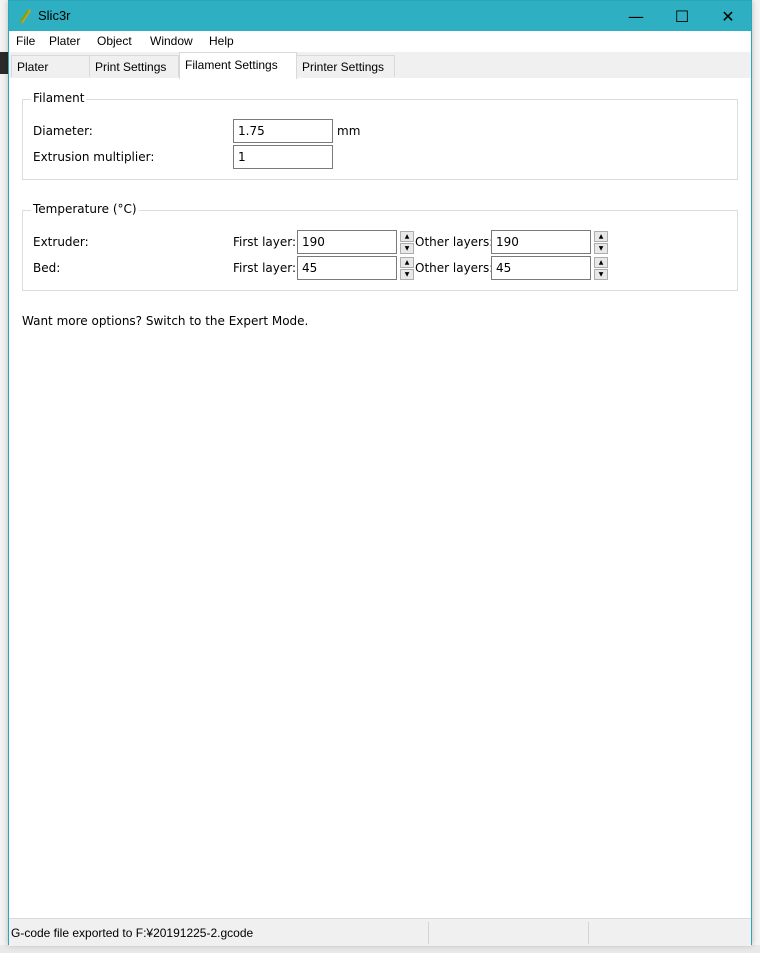 This screenshot has height=953, width=760. Describe the element at coordinates (380, 41) in the screenshot. I see `menu-bar: File Plater Object Window Help` at that location.